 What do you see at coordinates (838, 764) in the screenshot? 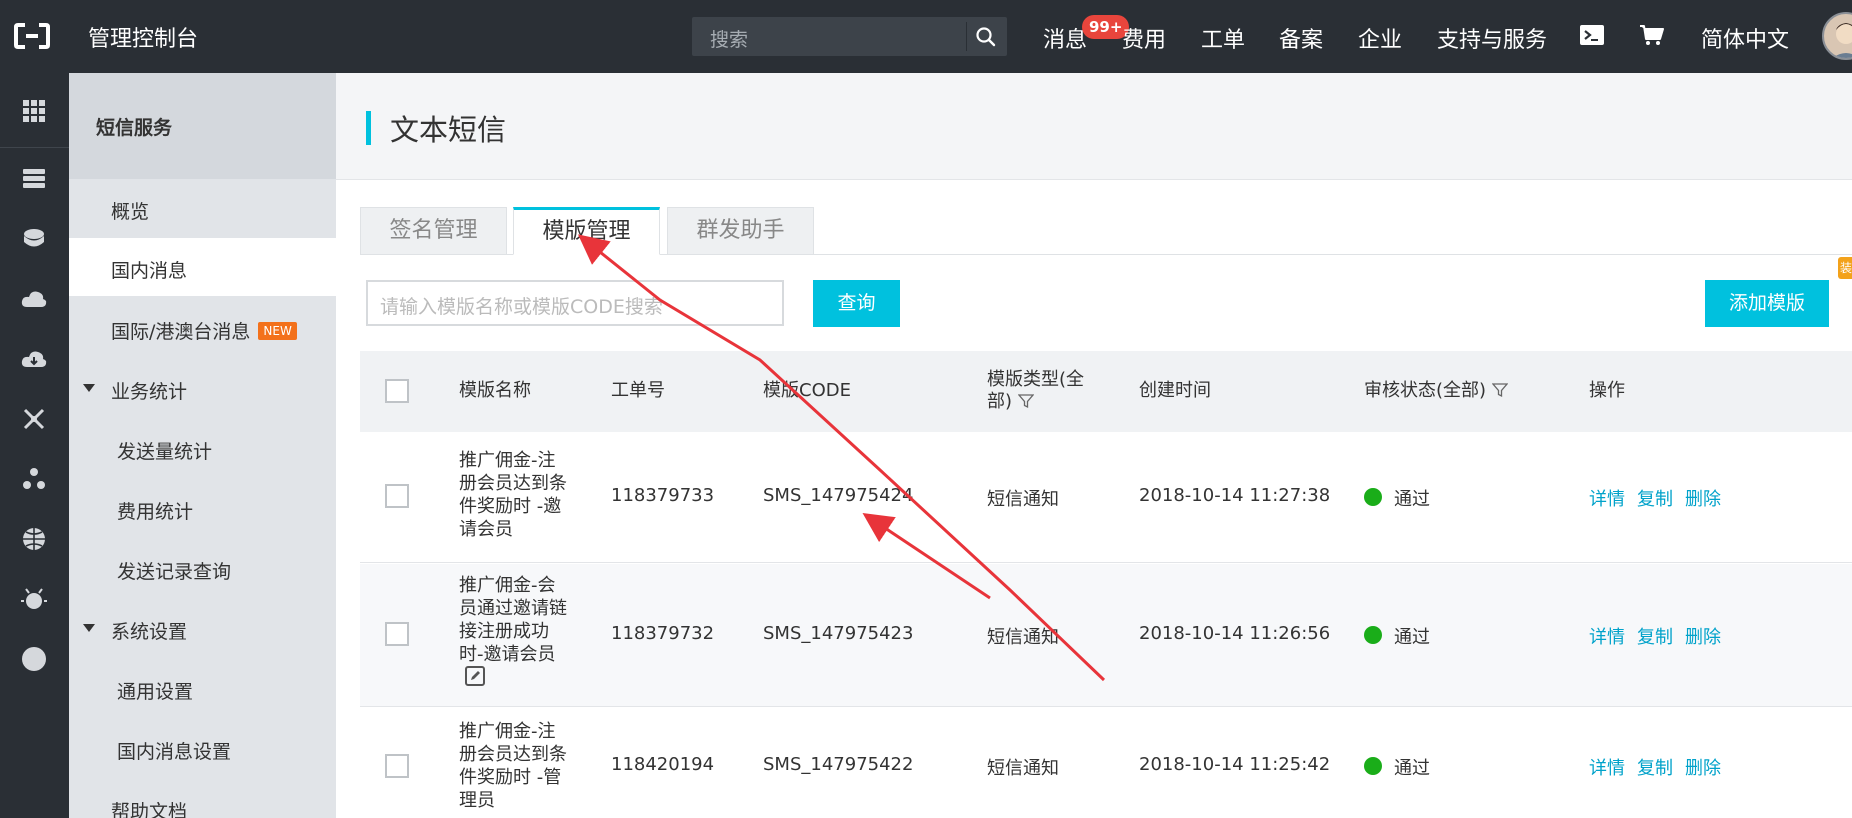
I see `template-code: SMS_147975422` at bounding box center [838, 764].